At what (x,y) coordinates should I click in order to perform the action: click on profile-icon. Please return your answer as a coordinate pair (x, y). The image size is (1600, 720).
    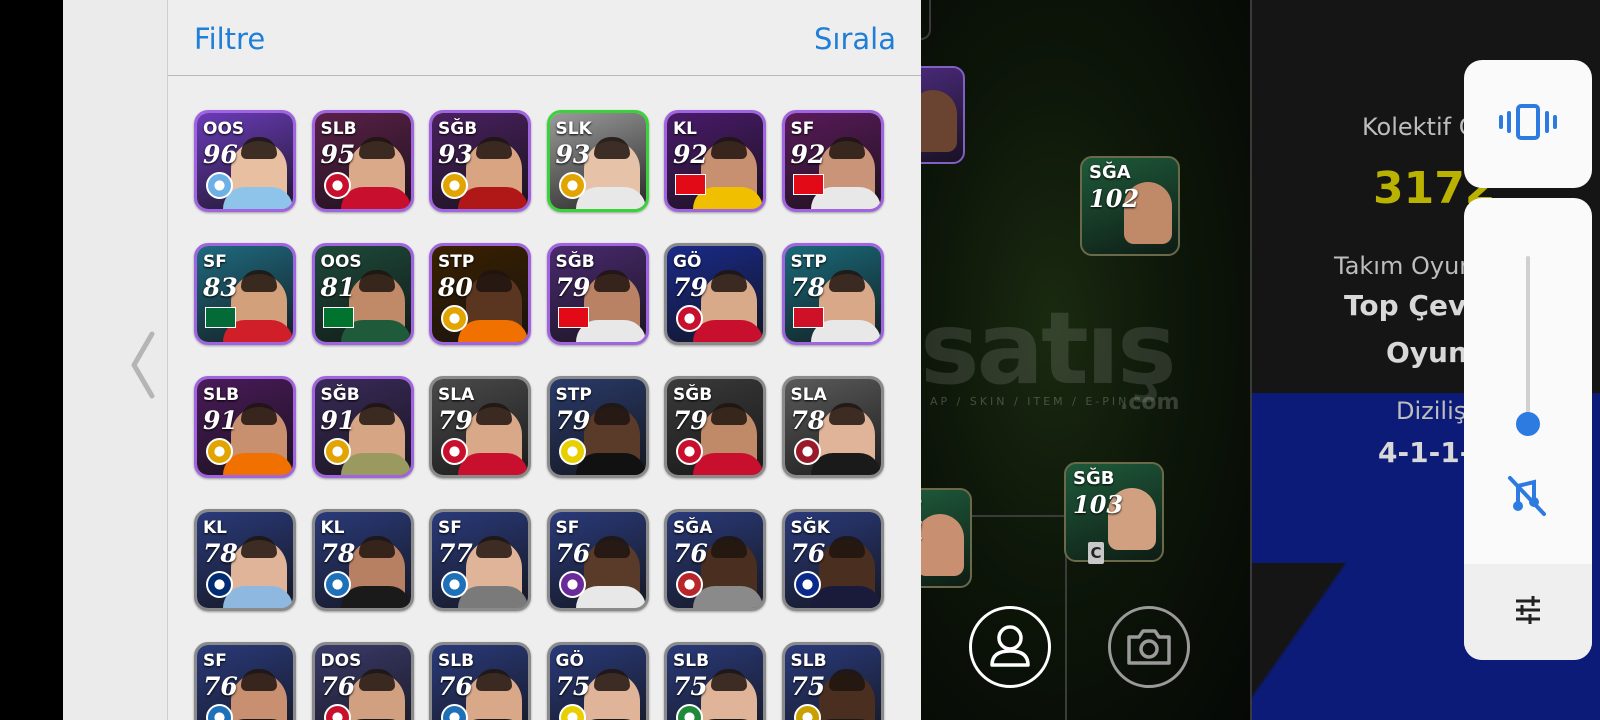
    Looking at the image, I should click on (1010, 646).